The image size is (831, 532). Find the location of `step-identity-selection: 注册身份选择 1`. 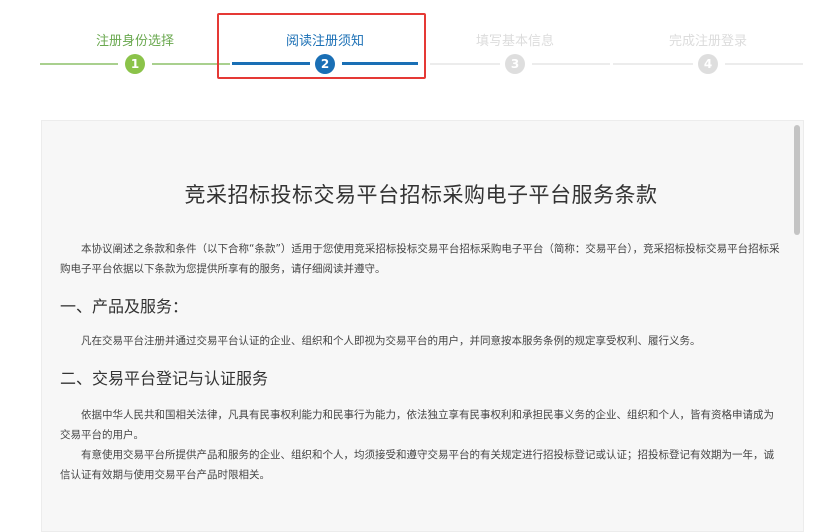

step-identity-selection: 注册身份选择 1 is located at coordinates (135, 47).